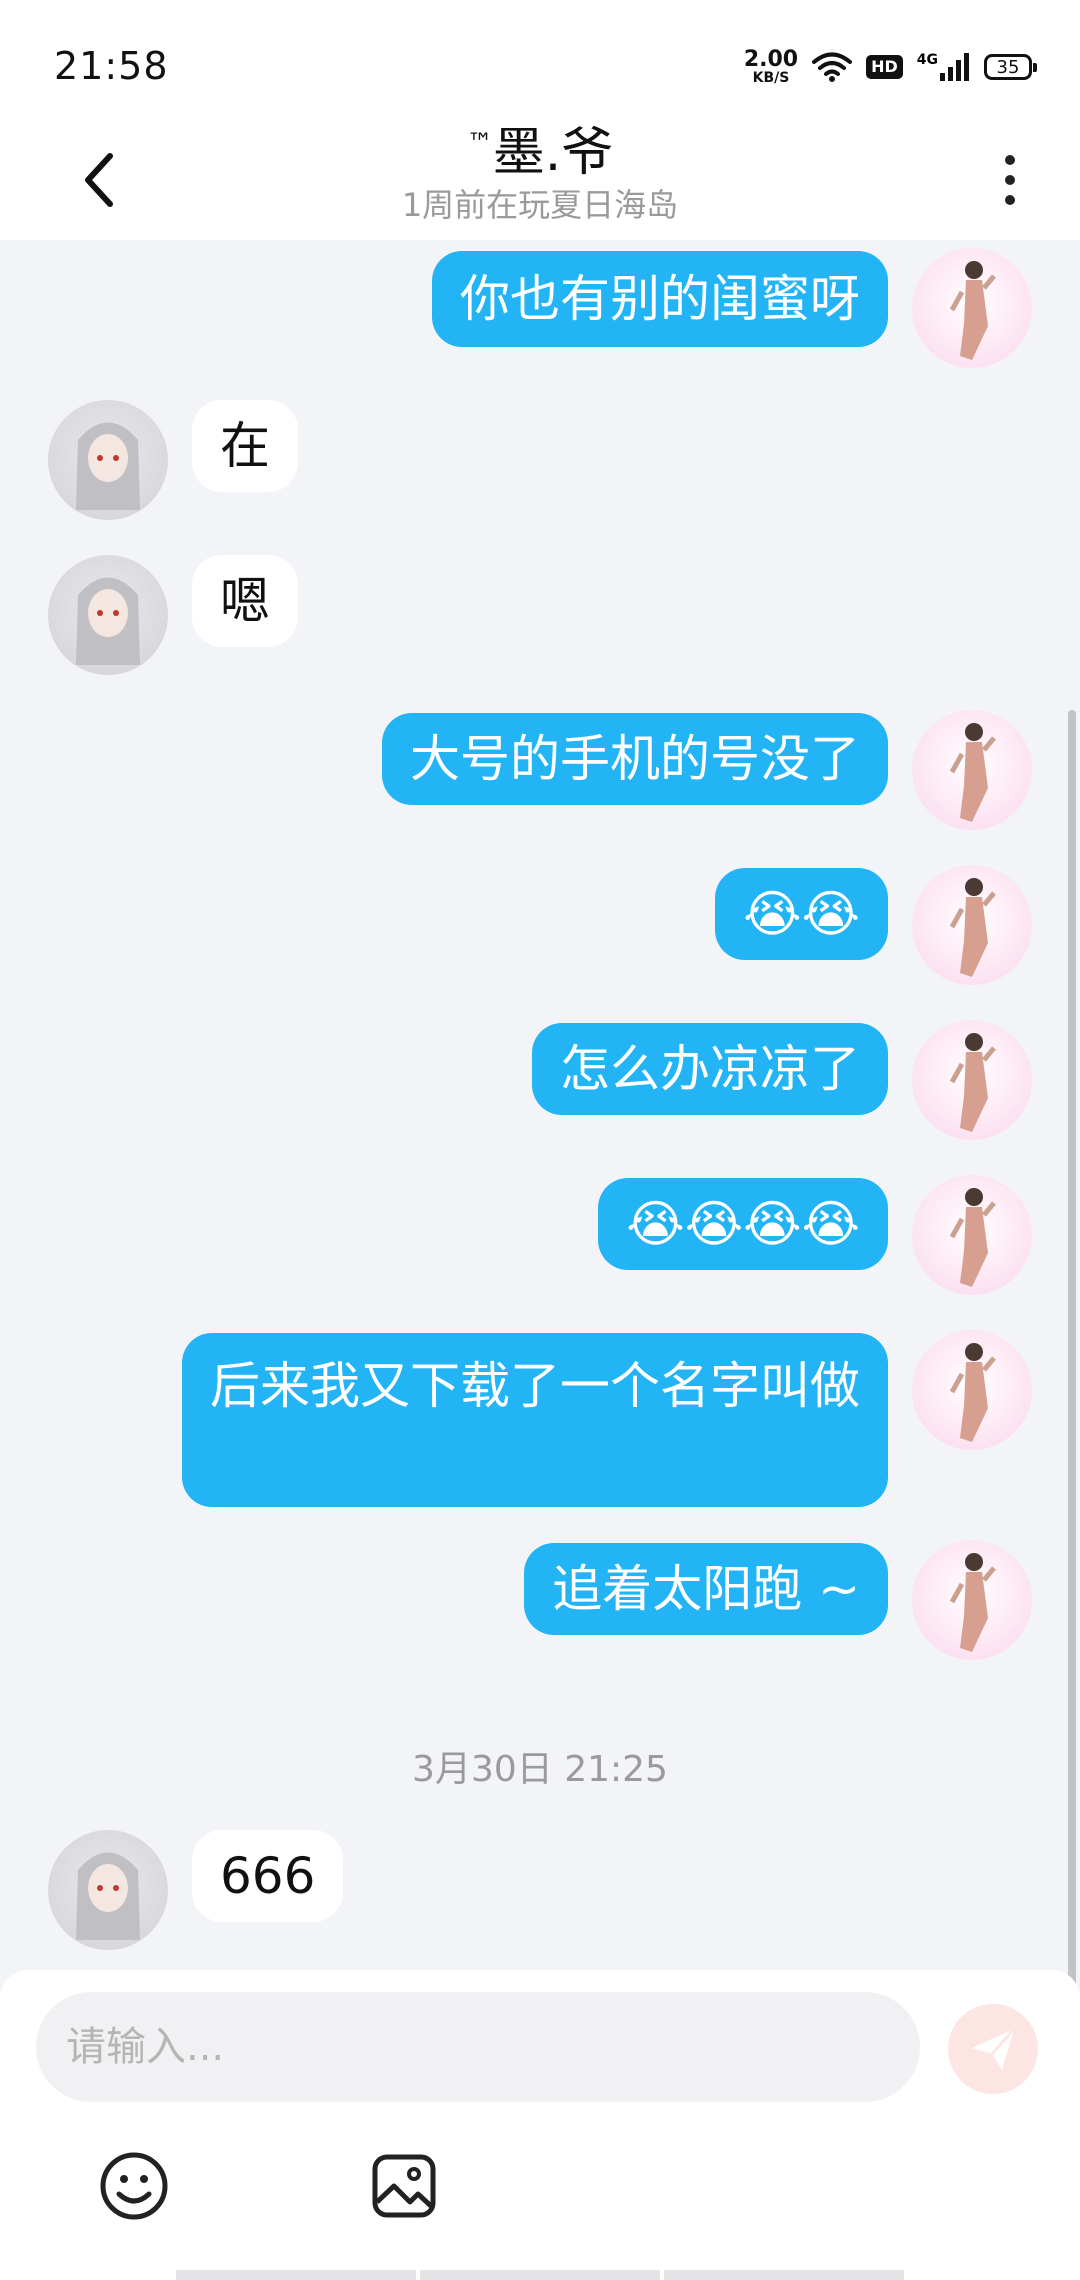 This screenshot has height=2280, width=1080. What do you see at coordinates (540, 60) in the screenshot?
I see `status-bar: 21:58 2.00 KB/S HD 4G 35` at bounding box center [540, 60].